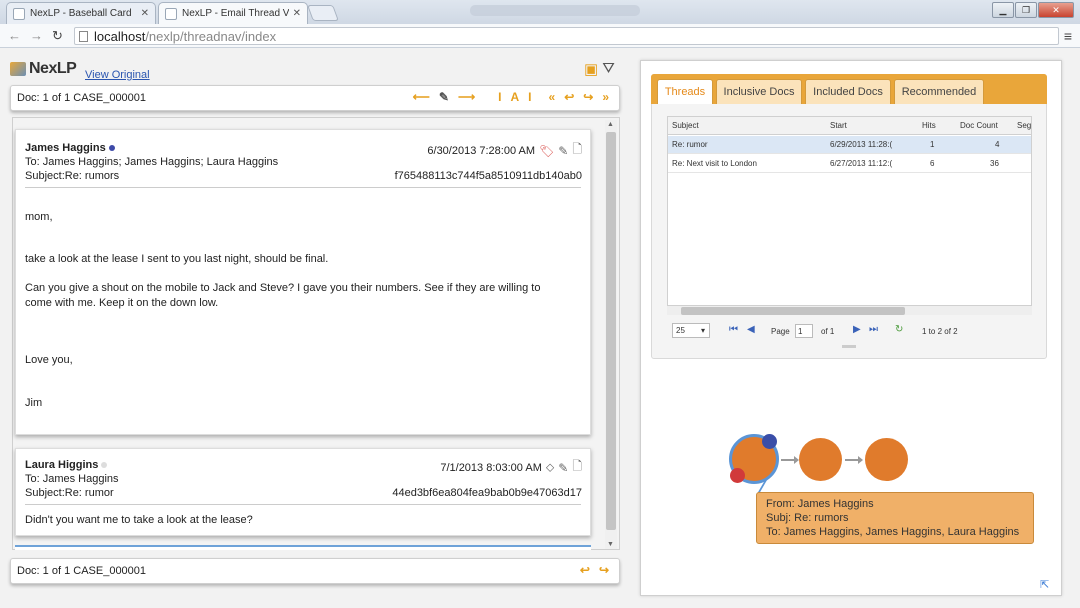 The height and width of the screenshot is (608, 1080). I want to click on maximize-button: ❐, so click(1026, 10).